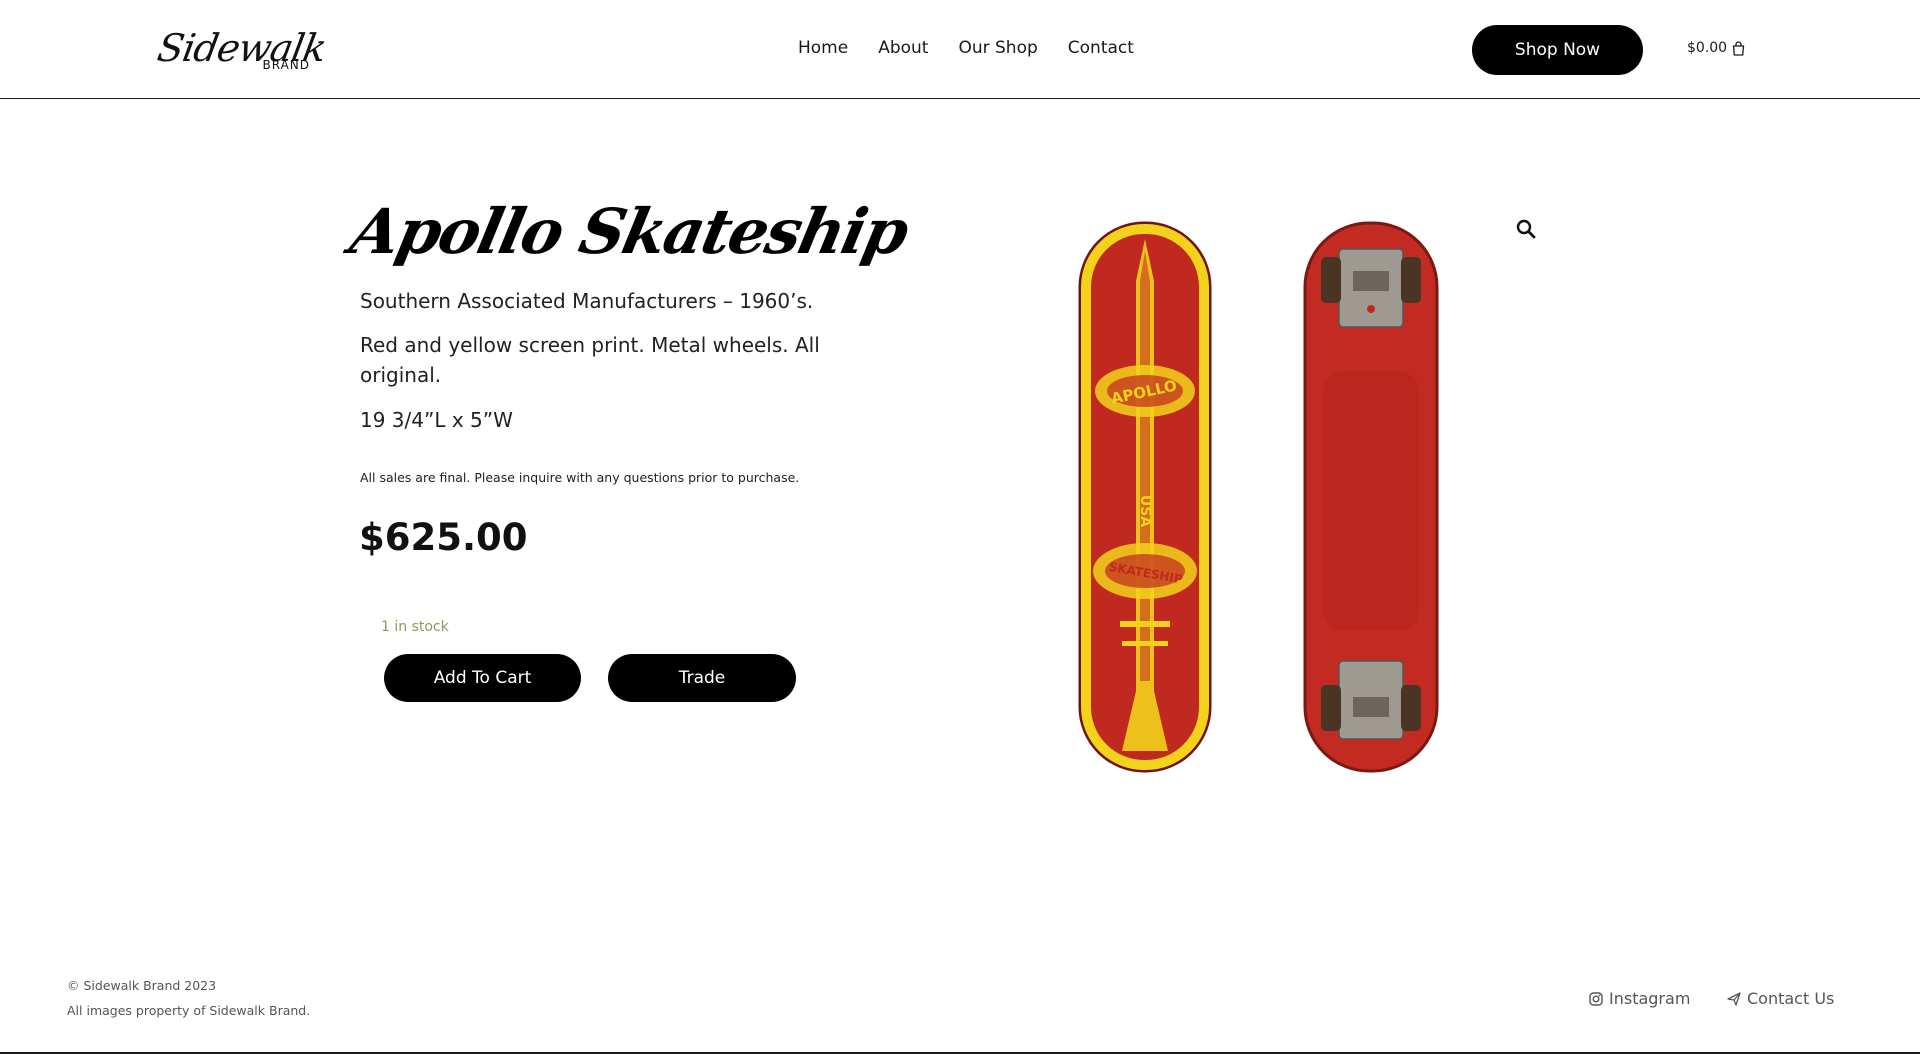 This screenshot has width=1920, height=1054. What do you see at coordinates (415, 627) in the screenshot?
I see `stock-status: 1 in stock` at bounding box center [415, 627].